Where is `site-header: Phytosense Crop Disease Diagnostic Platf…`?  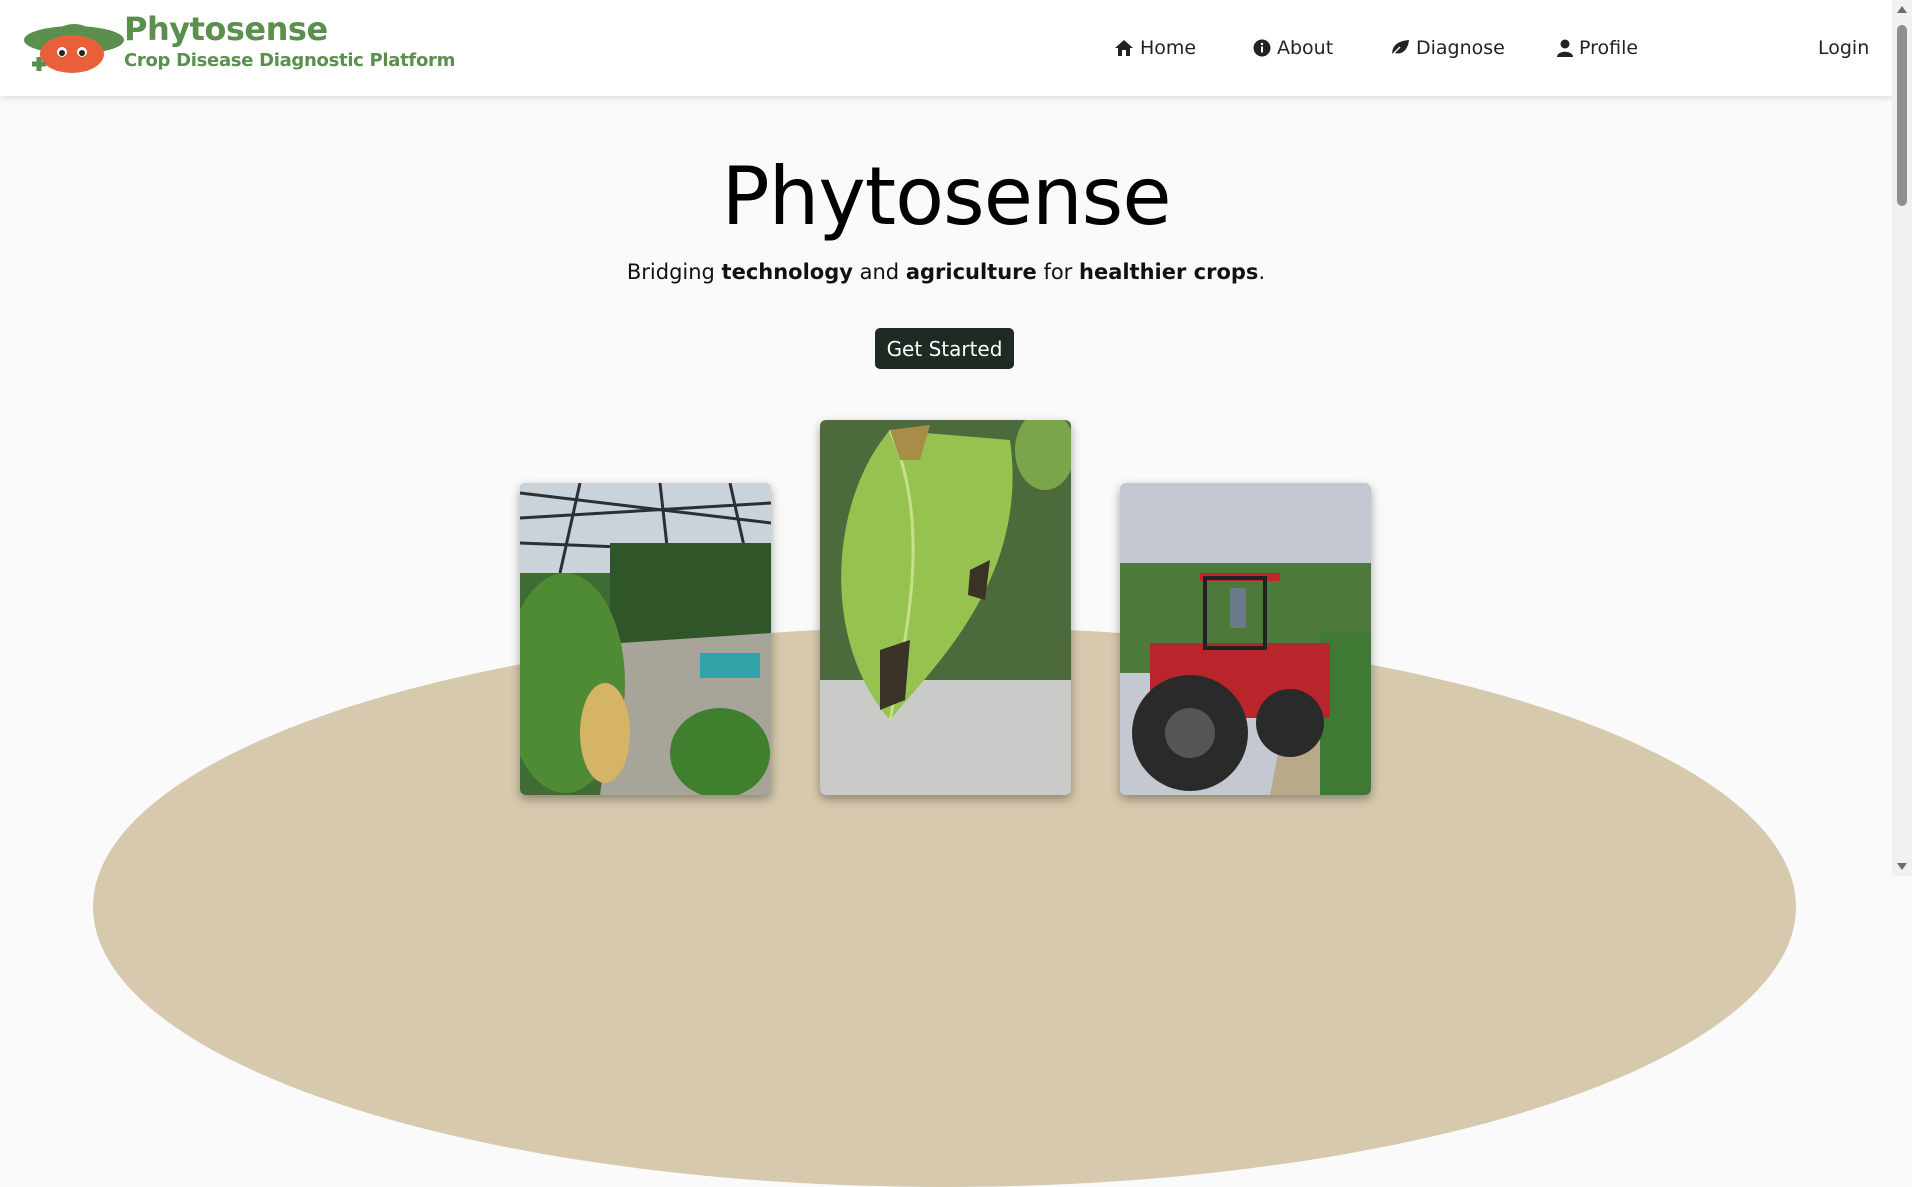 site-header: Phytosense Crop Disease Diagnostic Platf… is located at coordinates (946, 48).